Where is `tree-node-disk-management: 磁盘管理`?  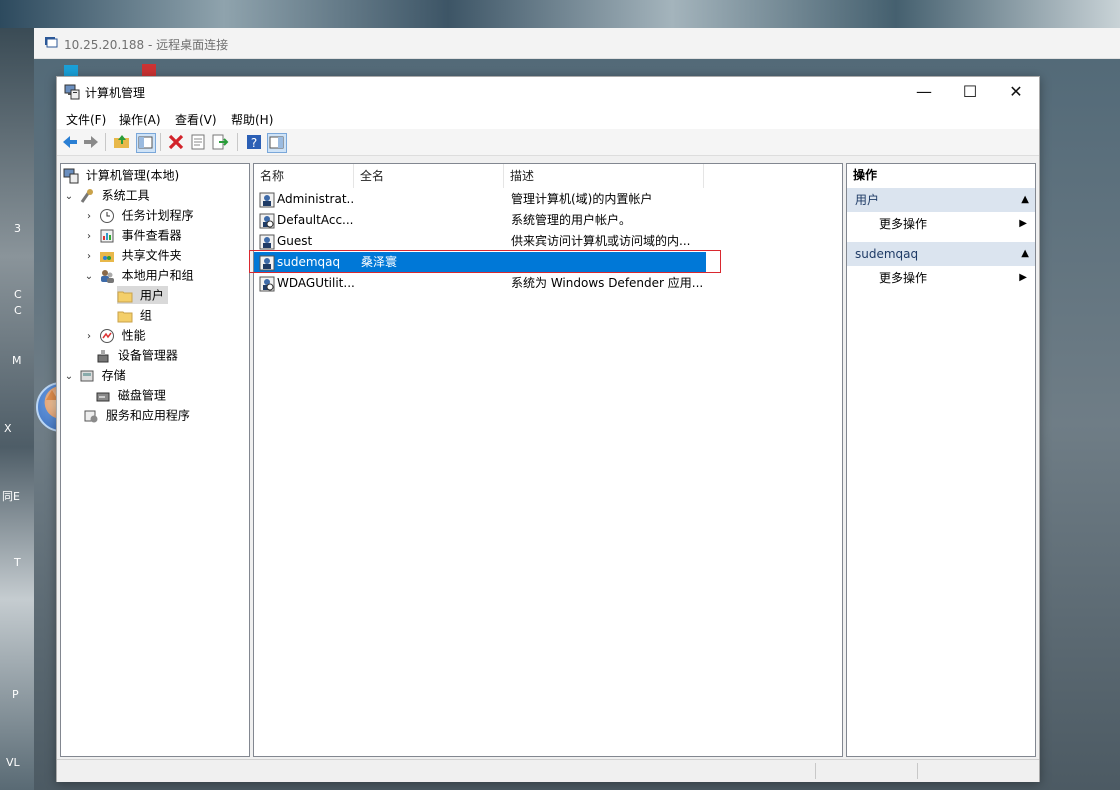
tree-node-disk-management: 磁盘管理 is located at coordinates (130, 395).